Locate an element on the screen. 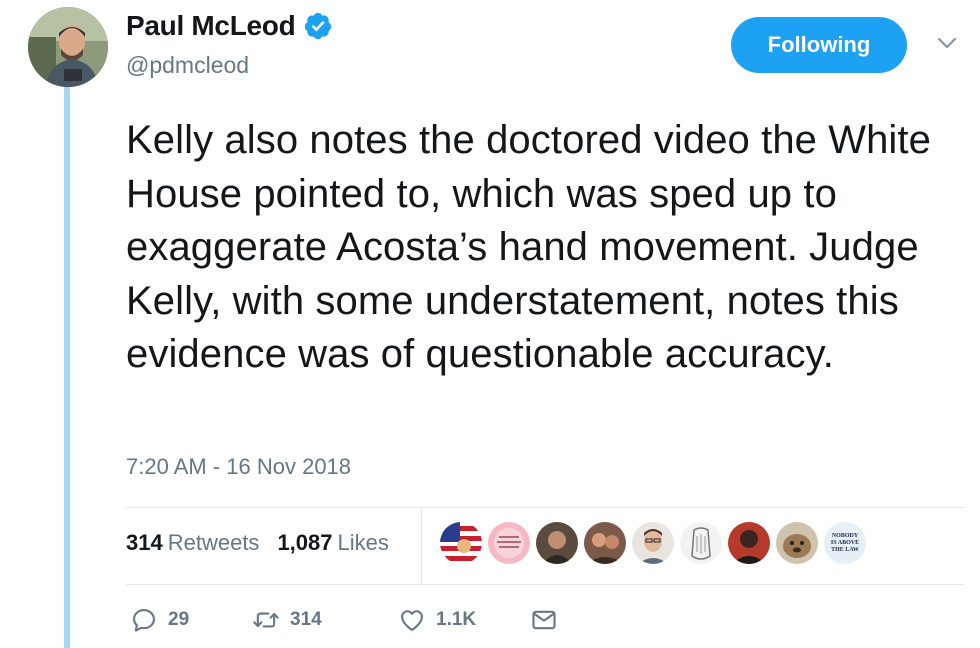  retweet-count: 314 is located at coordinates (306, 619).